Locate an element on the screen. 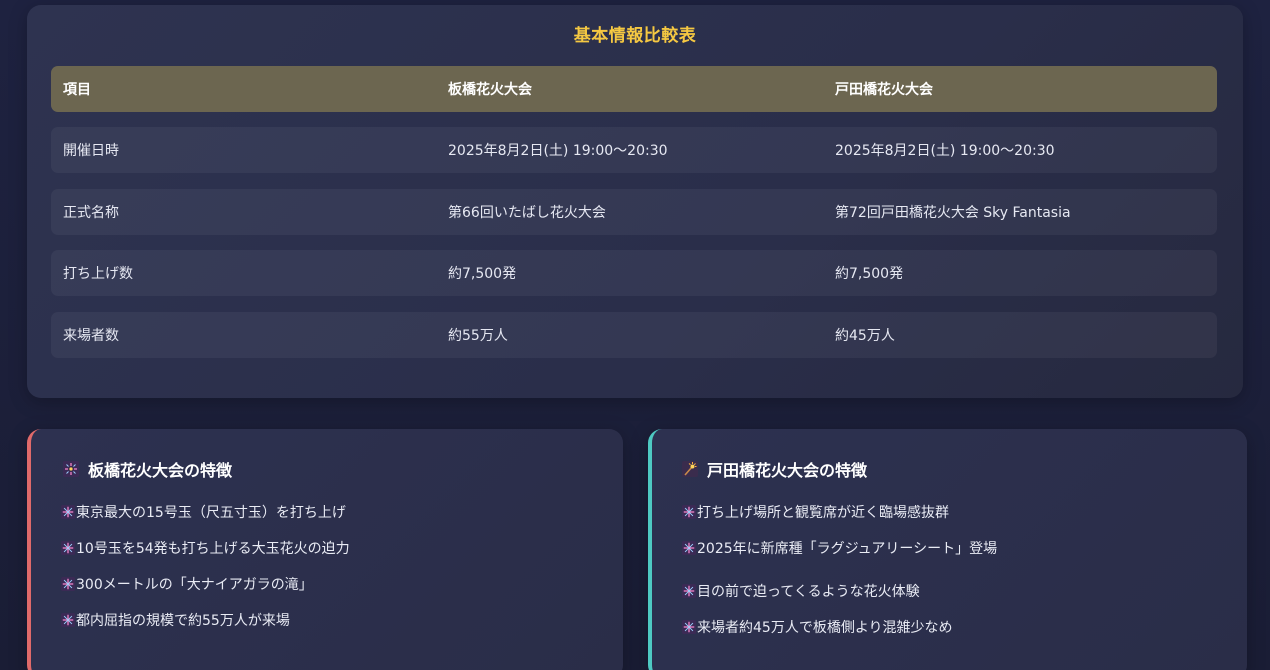 The width and height of the screenshot is (1270, 670). list-item: 東京最大の15号玉（尺五寸玉）を打ち上げ is located at coordinates (203, 512).